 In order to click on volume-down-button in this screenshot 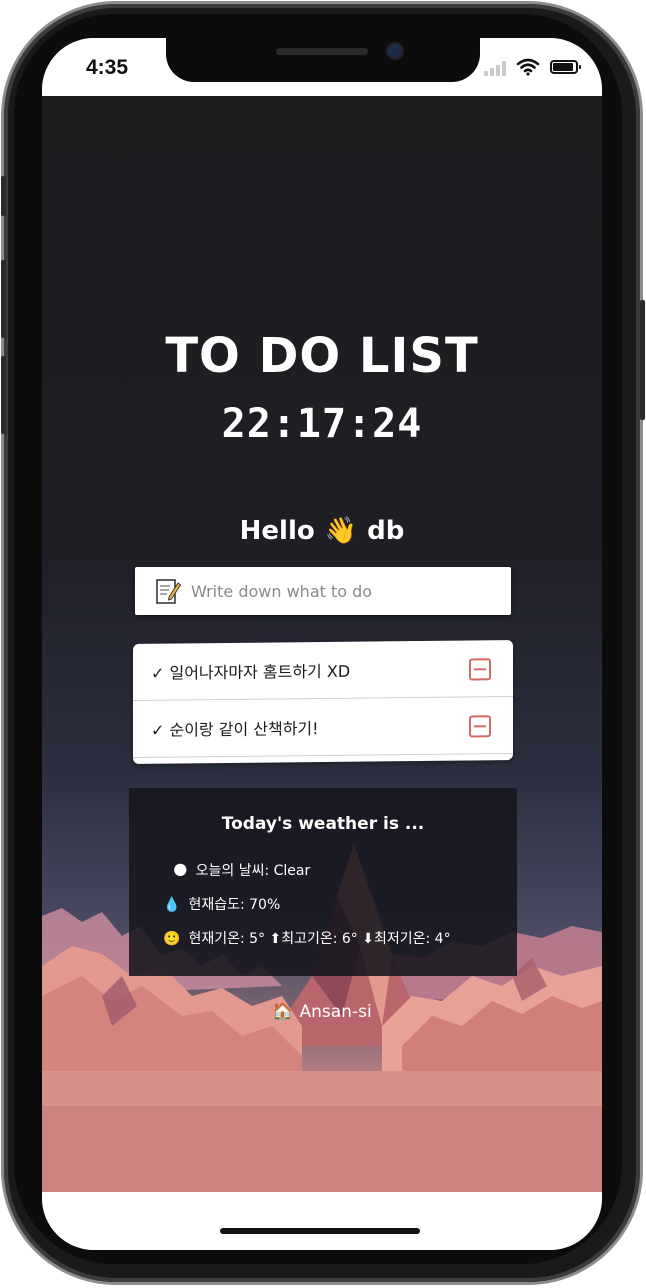, I will do `click(3, 395)`.